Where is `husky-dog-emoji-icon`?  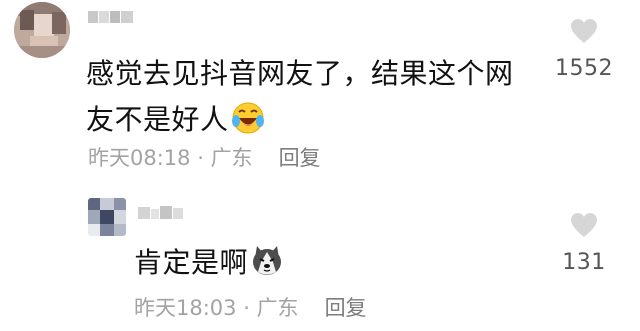
husky-dog-emoji-icon is located at coordinates (267, 261).